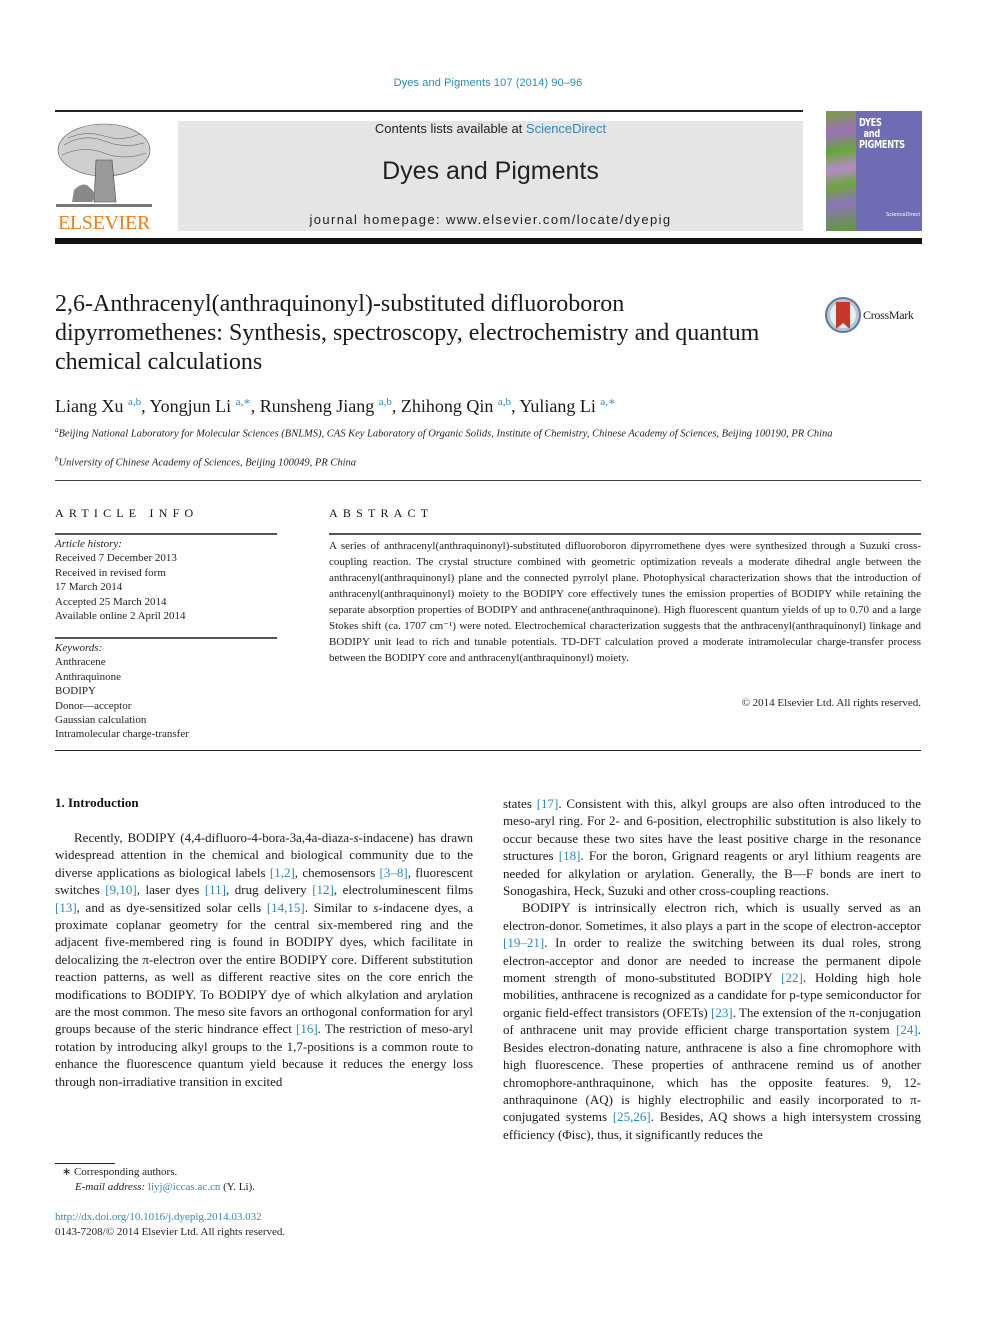 The height and width of the screenshot is (1323, 992). I want to click on journal-title: Dyes and Pigments, so click(490, 171).